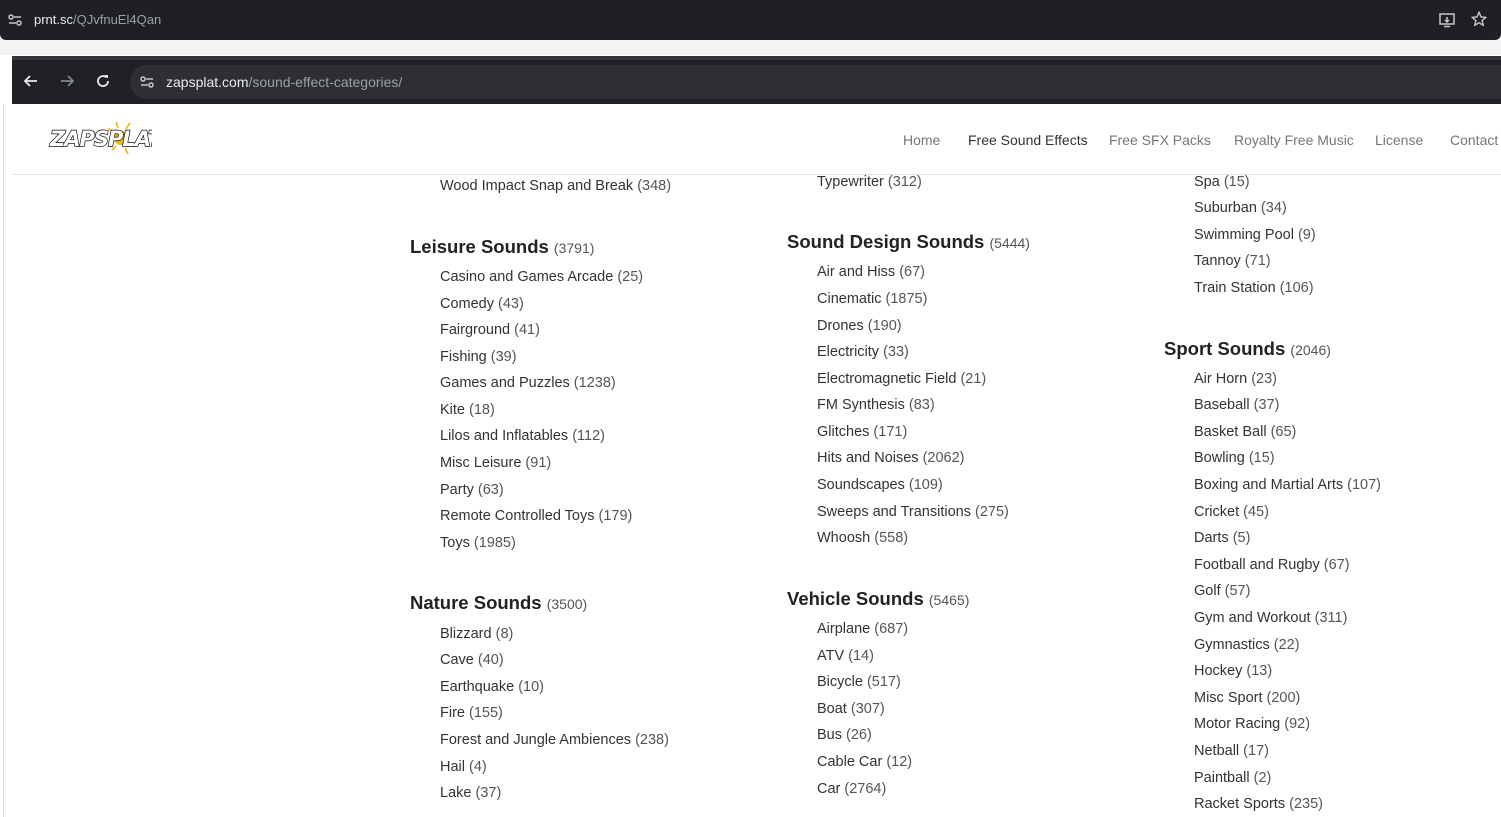 The height and width of the screenshot is (817, 1501). Describe the element at coordinates (103, 81) in the screenshot. I see `reload-icon` at that location.